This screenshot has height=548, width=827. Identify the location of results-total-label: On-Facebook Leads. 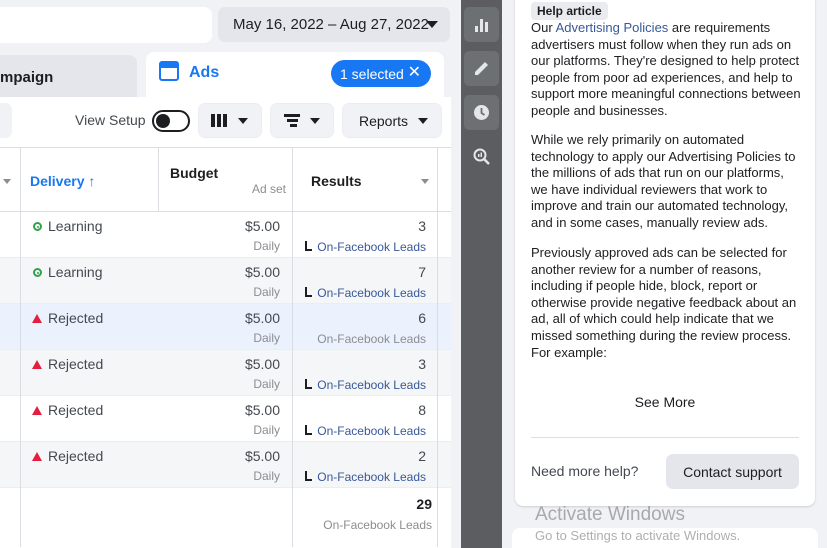
(377, 525).